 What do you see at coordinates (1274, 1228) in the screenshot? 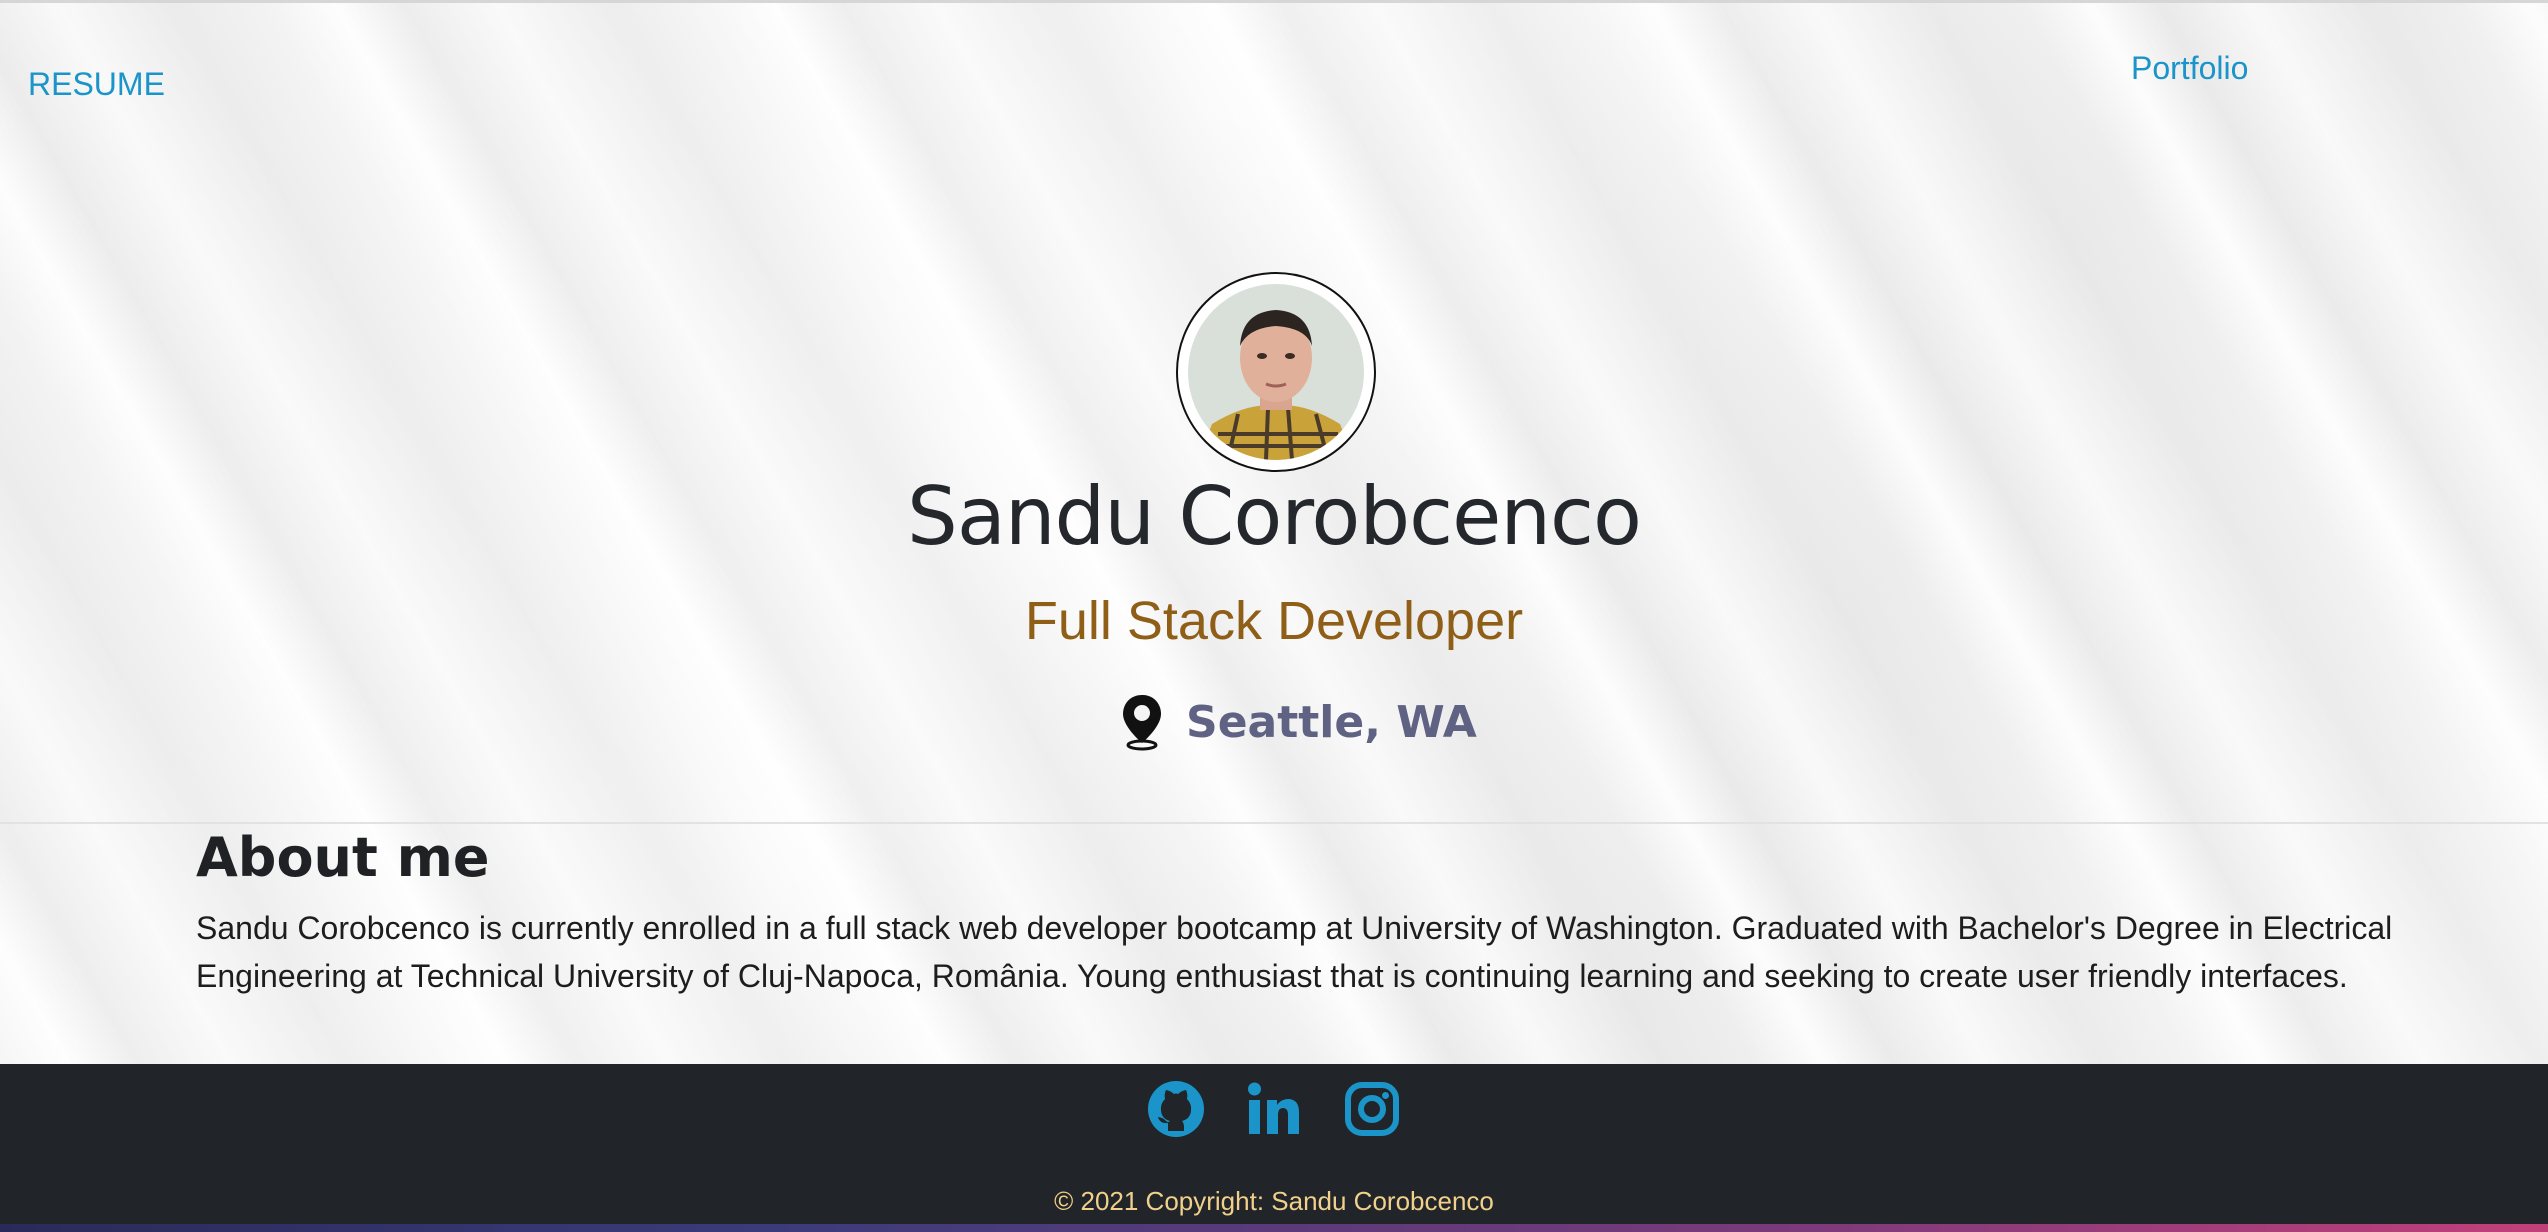
I see `window-edge` at bounding box center [1274, 1228].